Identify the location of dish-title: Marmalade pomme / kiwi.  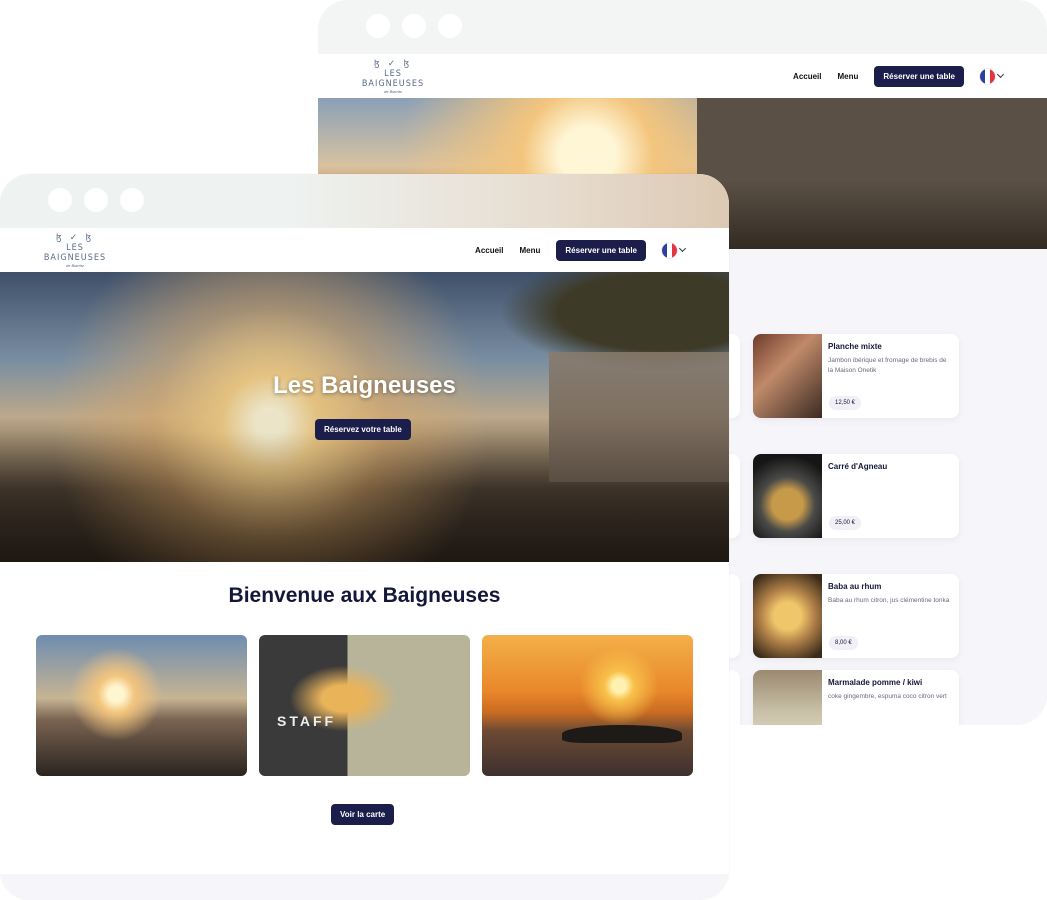
(875, 682).